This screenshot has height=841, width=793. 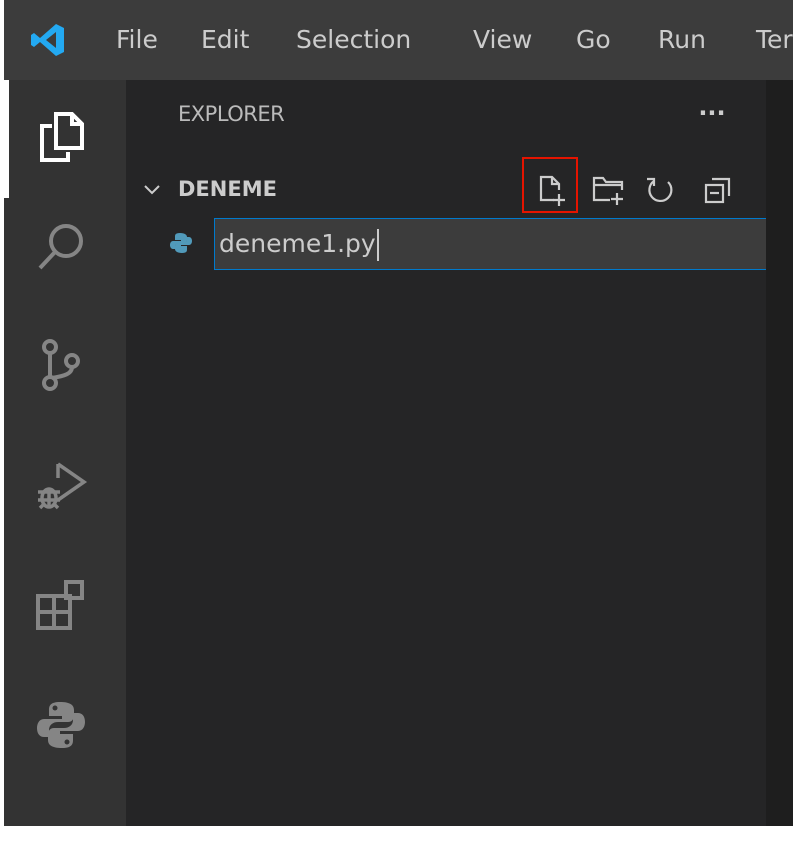 What do you see at coordinates (152, 190) in the screenshot?
I see `chevron-down-icon` at bounding box center [152, 190].